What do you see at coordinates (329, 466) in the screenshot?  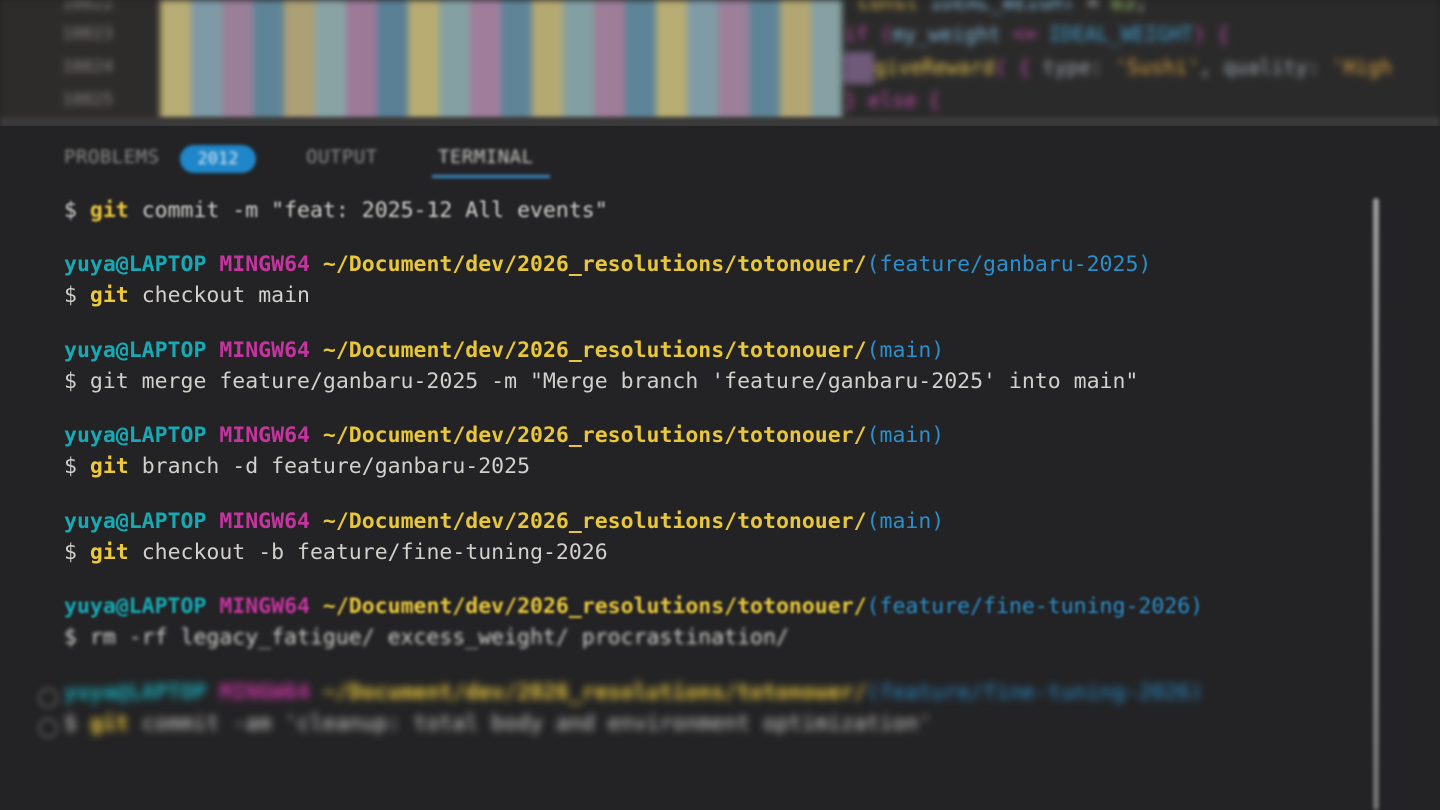 I see `command-text: branch -d feature/ganbaru-2025` at bounding box center [329, 466].